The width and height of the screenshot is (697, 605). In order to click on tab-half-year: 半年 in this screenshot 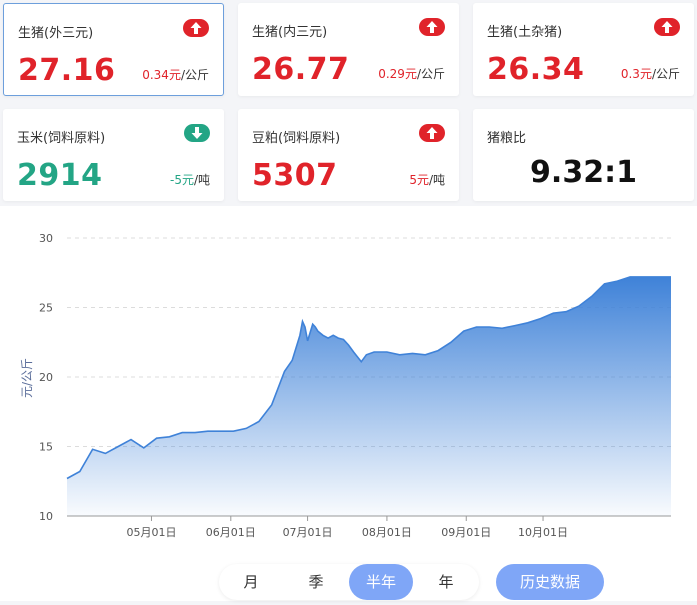, I will do `click(381, 582)`.